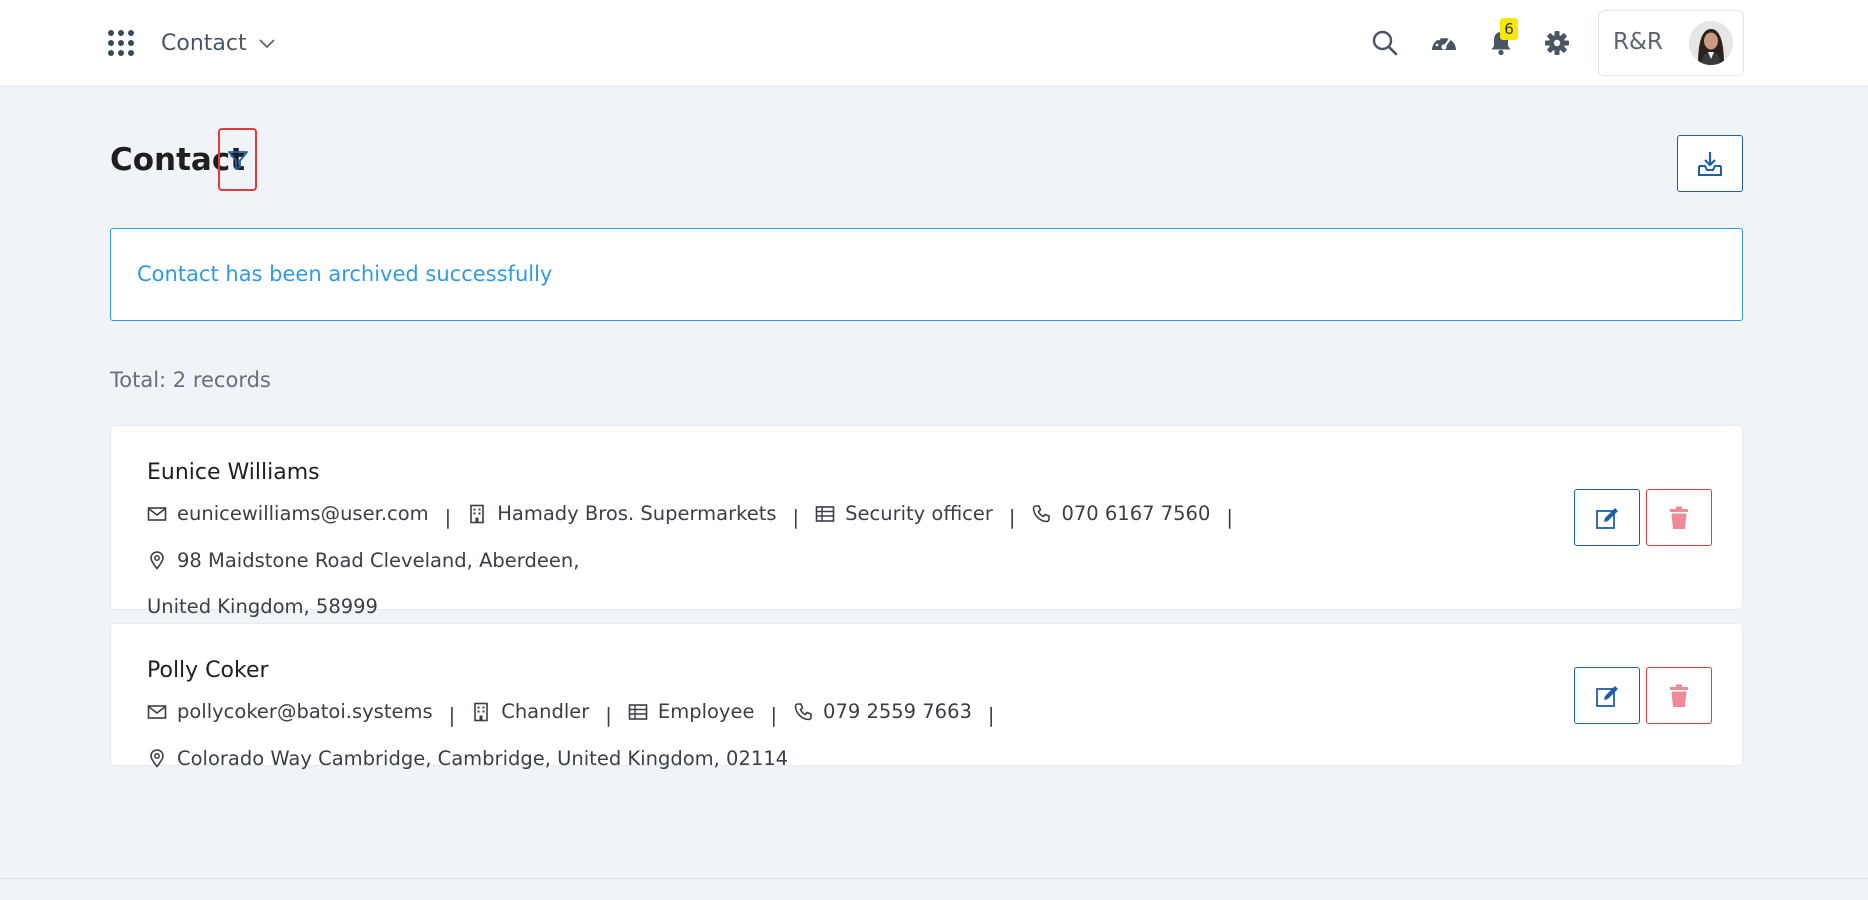 This screenshot has height=900, width=1868. Describe the element at coordinates (934, 878) in the screenshot. I see `footer-divider` at that location.